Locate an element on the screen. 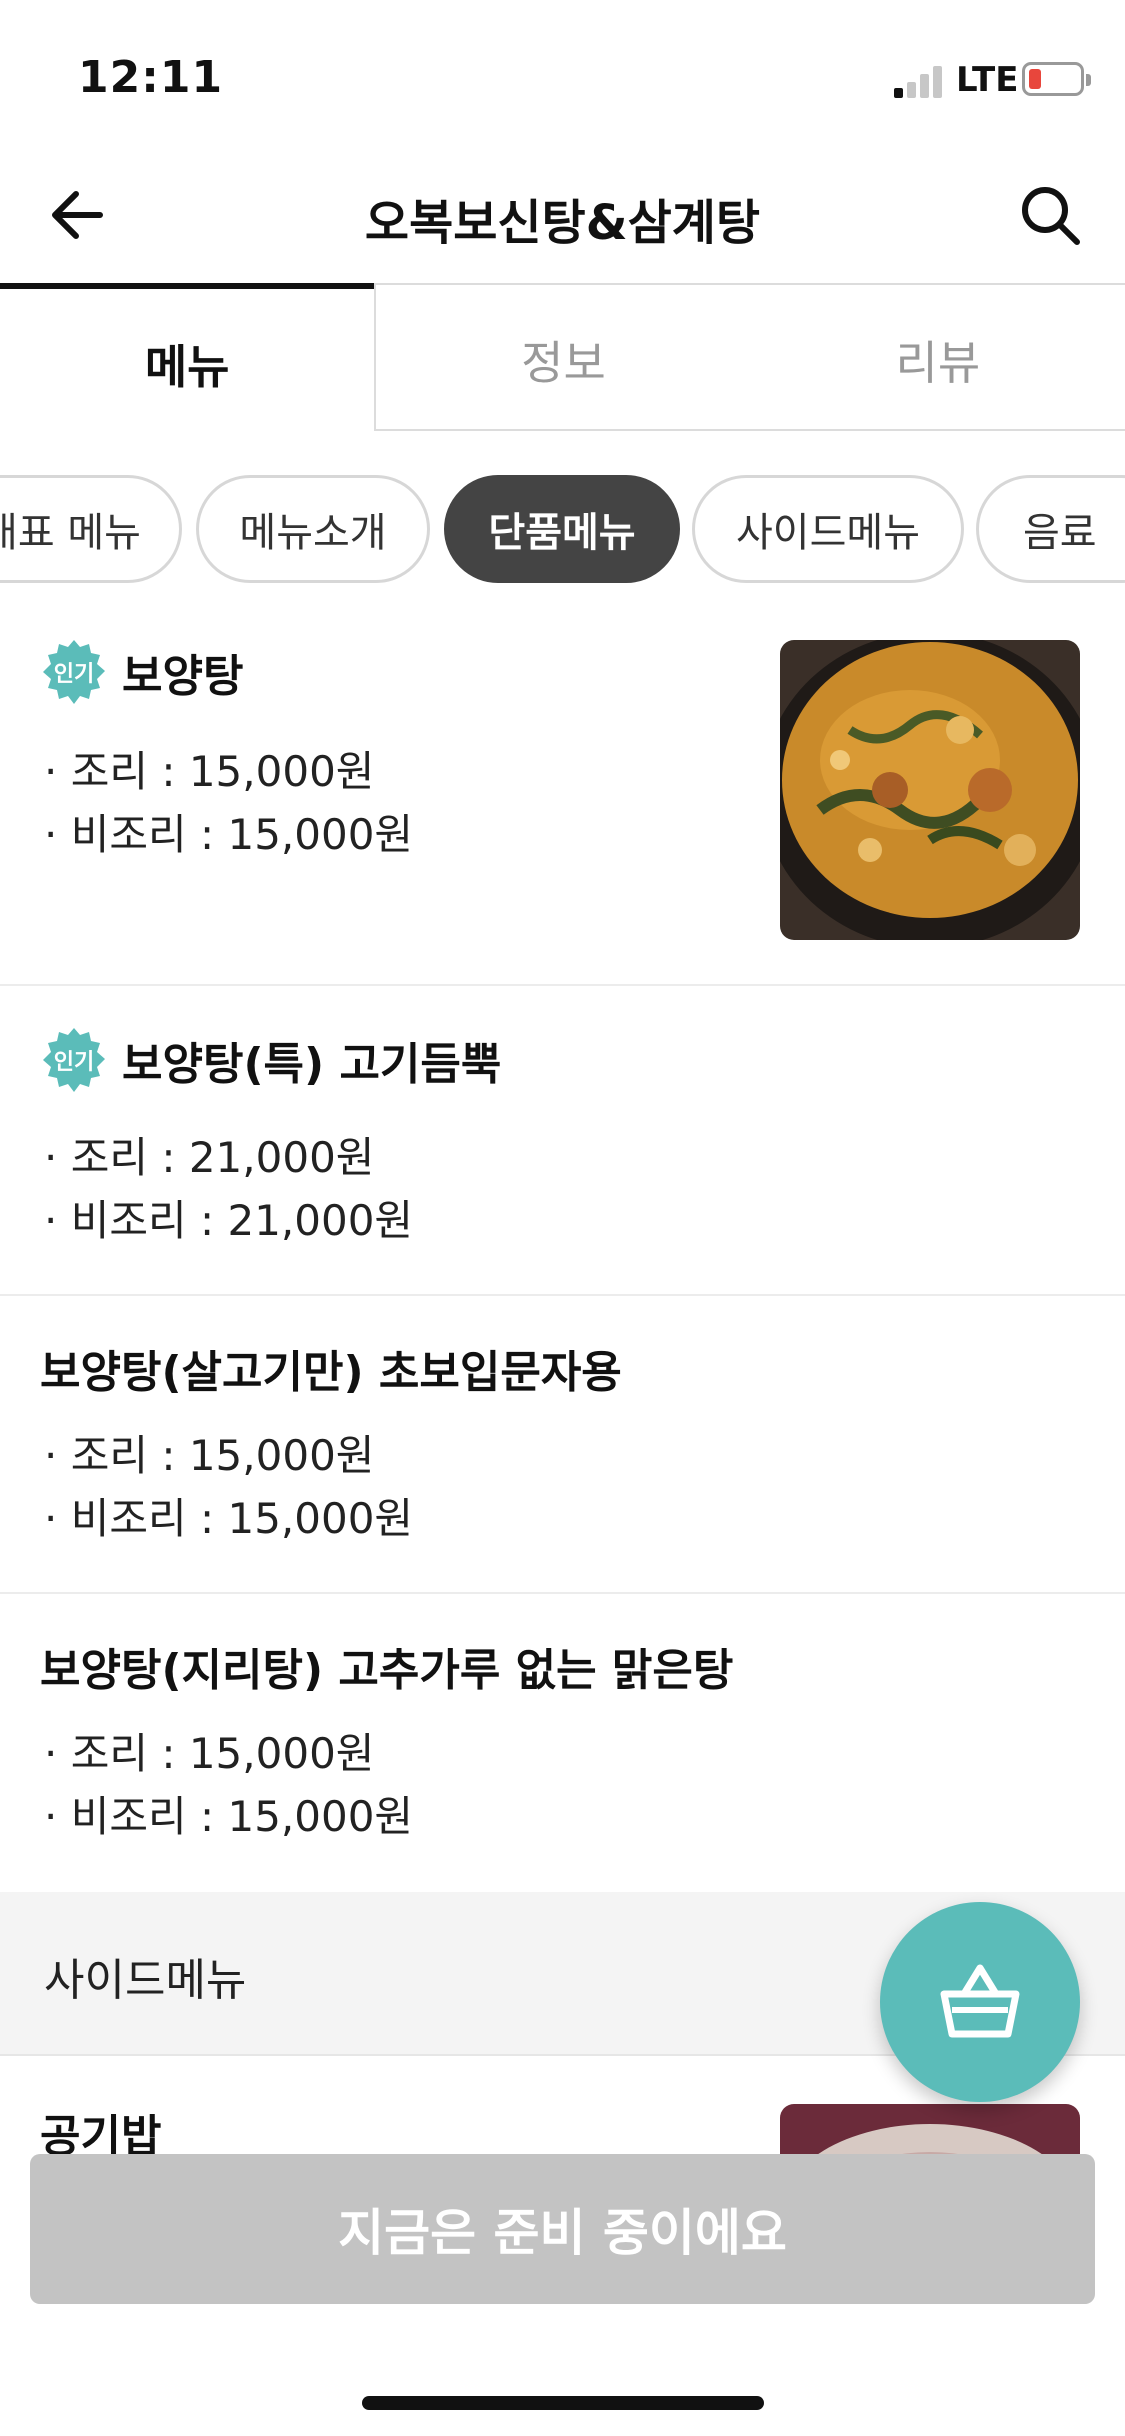  cart-button is located at coordinates (980, 2002).